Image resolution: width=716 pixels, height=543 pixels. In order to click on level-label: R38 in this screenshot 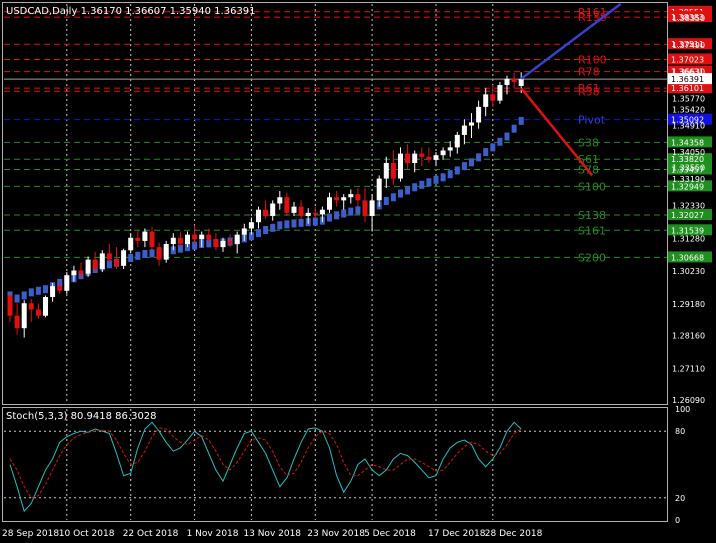, I will do `click(589, 91)`.